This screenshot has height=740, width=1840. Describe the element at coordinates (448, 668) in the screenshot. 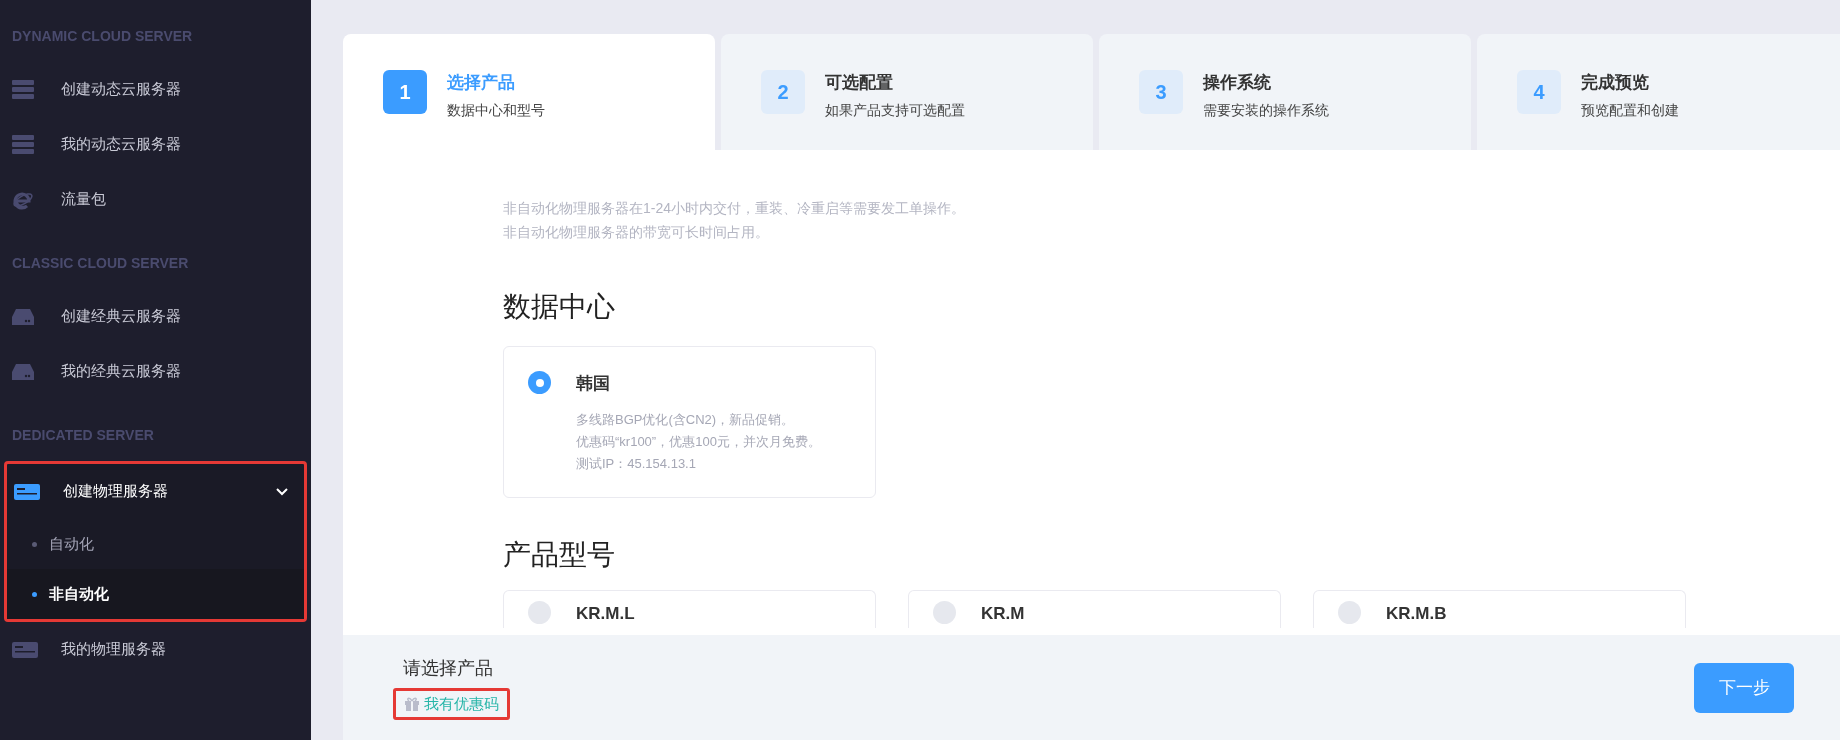

I see `prompt-text: 请选择产品` at that location.